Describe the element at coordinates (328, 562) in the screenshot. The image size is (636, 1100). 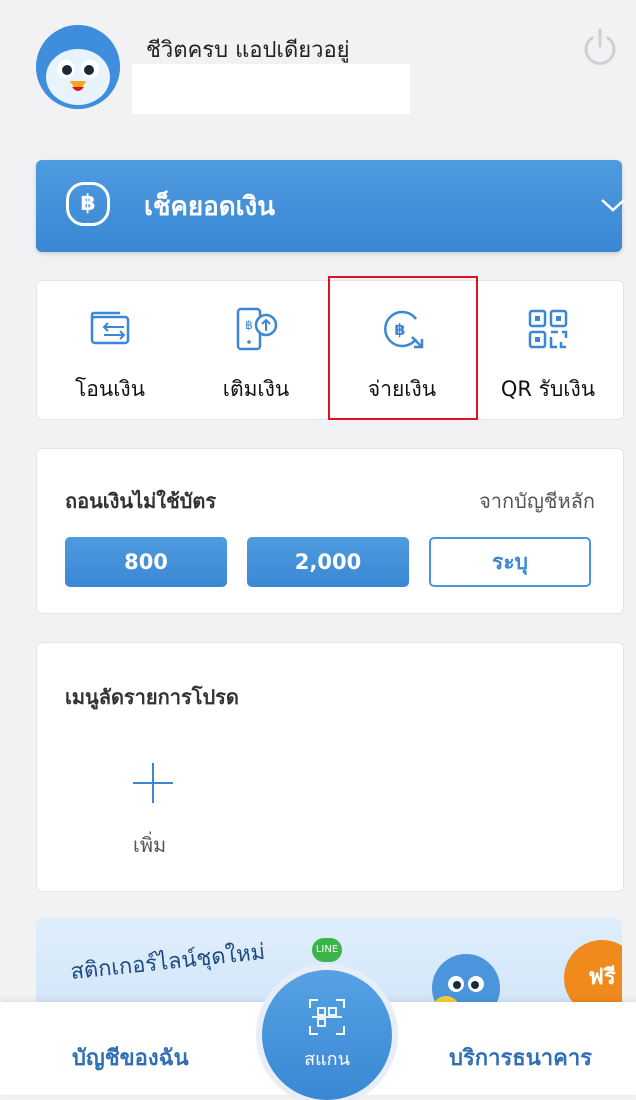
I see `amount-2000-button: 2,000` at that location.